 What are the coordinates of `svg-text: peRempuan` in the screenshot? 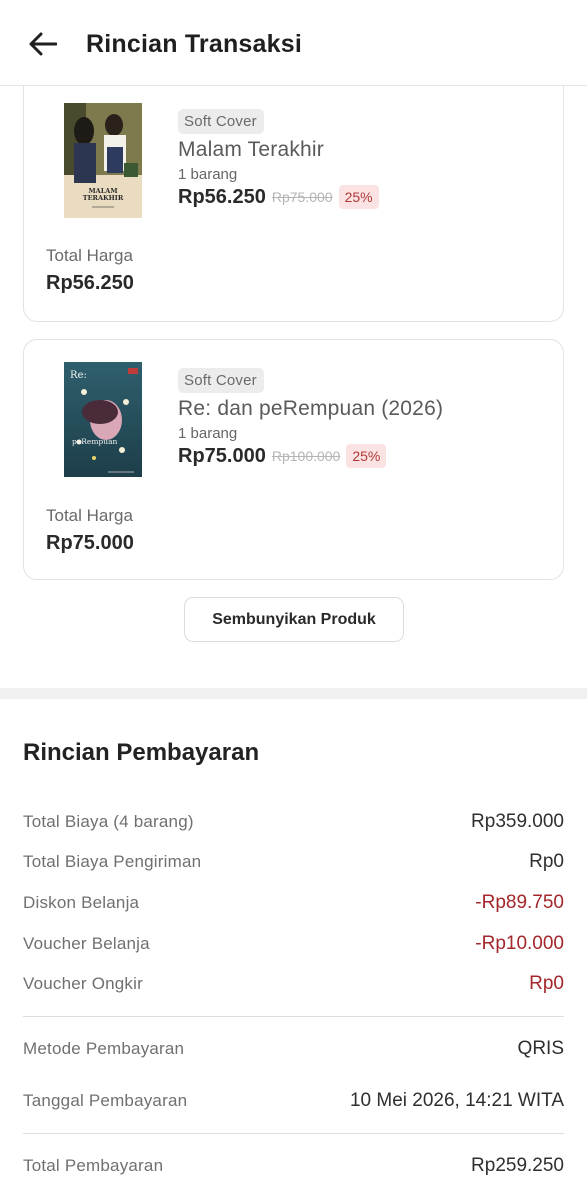 It's located at (95, 441).